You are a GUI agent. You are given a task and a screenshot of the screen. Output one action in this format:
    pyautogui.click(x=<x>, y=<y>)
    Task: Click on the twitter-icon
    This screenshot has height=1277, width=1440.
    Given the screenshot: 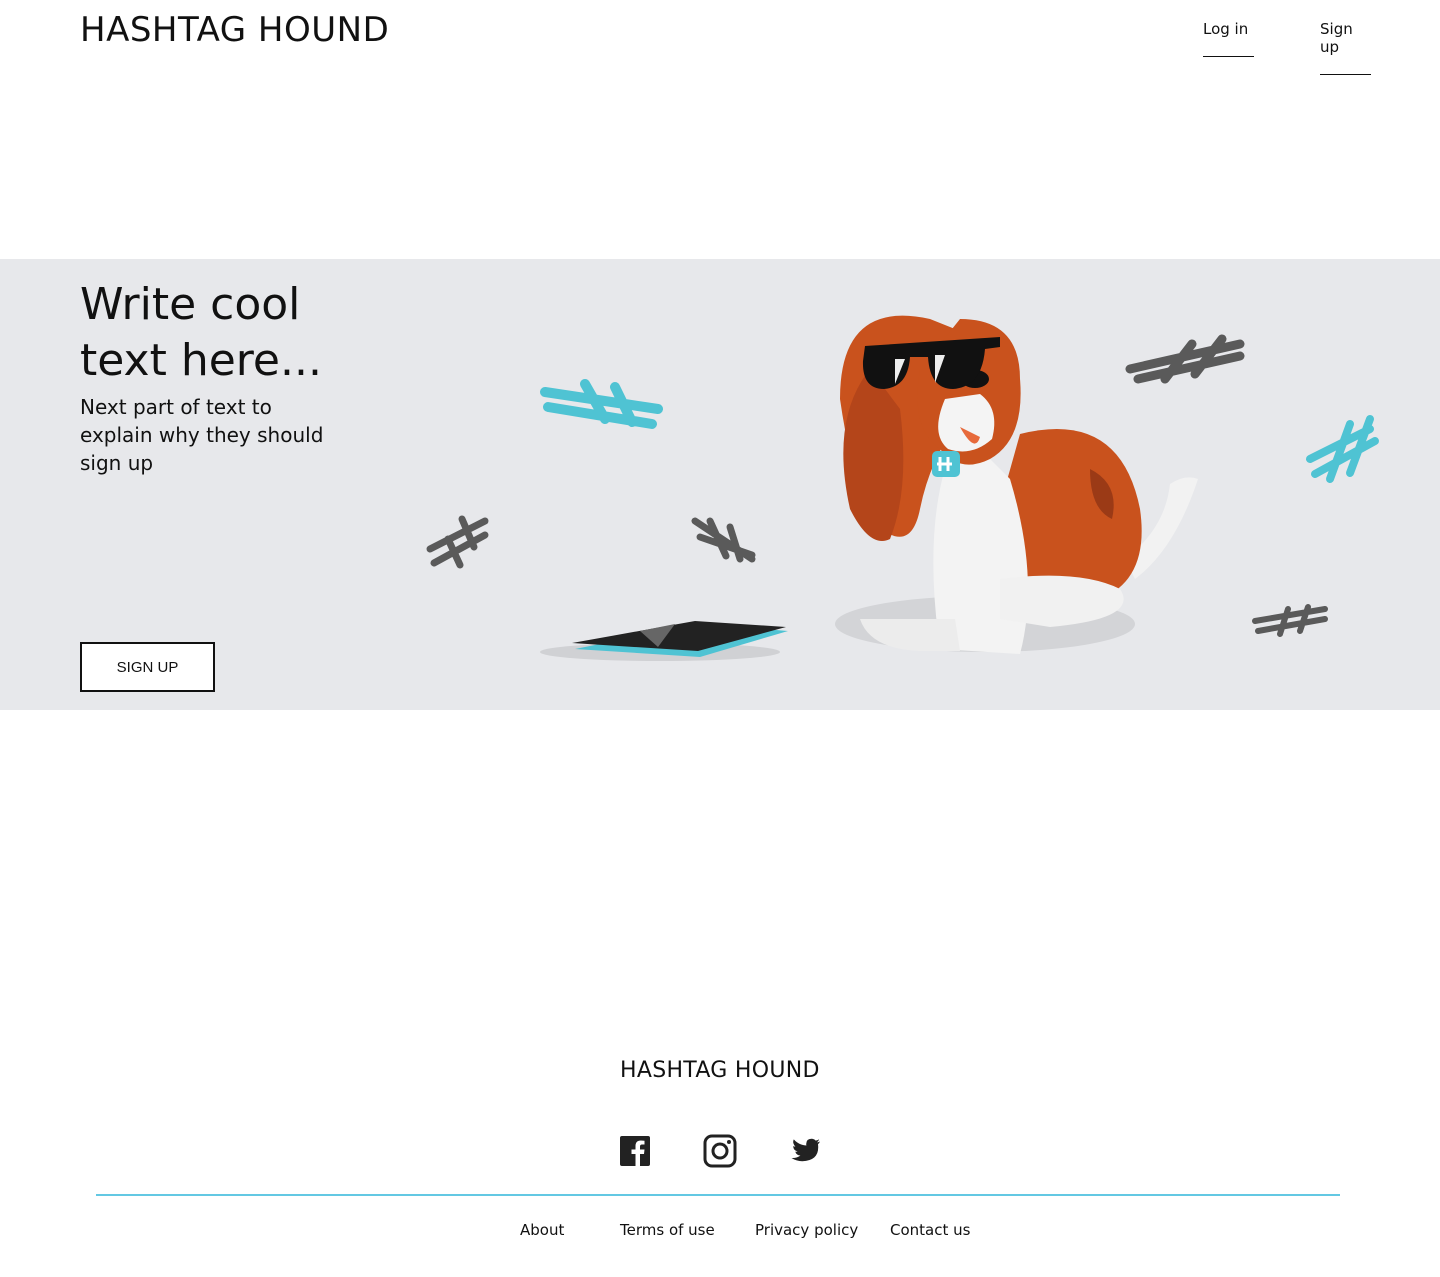 What is the action you would take?
    pyautogui.click(x=805, y=1151)
    